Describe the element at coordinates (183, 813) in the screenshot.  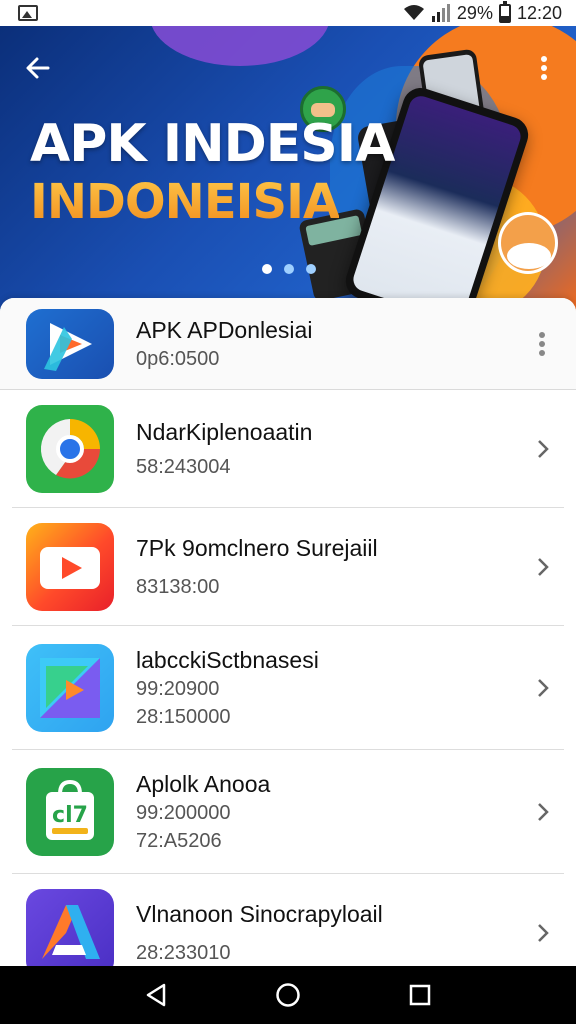
I see `app-meta: 99:200000` at that location.